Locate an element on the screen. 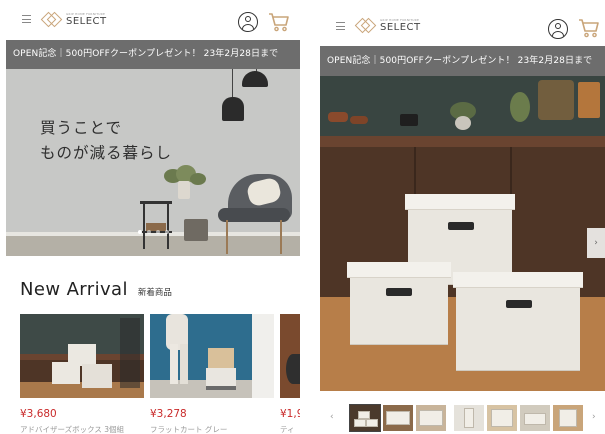 The image size is (605, 434). section-subtitle: 新着商品 is located at coordinates (154, 293).